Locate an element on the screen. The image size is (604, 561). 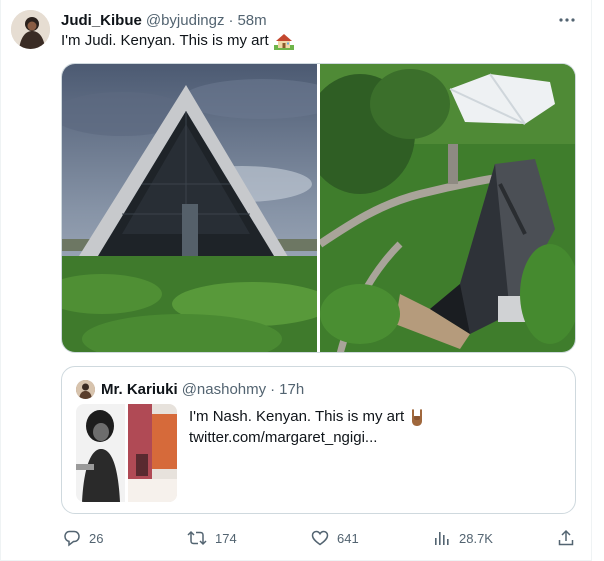
tweet-body: I'm Judi. Kenyan. This is my art is located at coordinates (165, 40).